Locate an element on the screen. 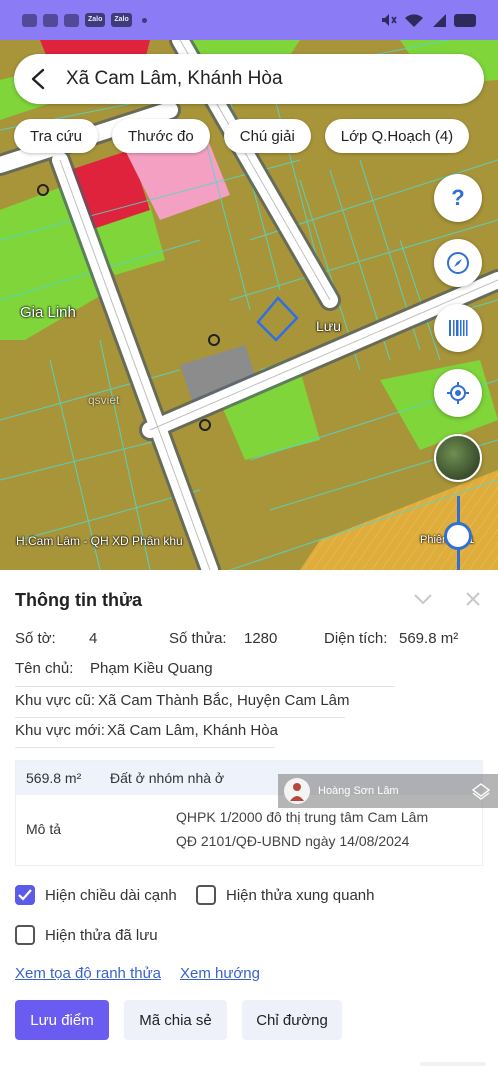 The height and width of the screenshot is (1080, 498). more-notifications-dot is located at coordinates (144, 20).